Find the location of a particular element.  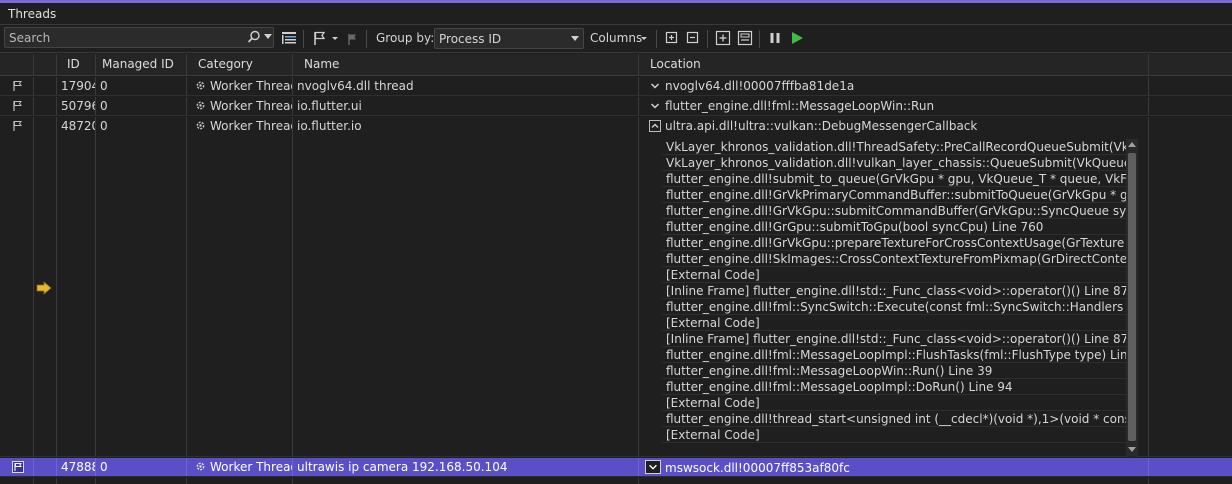

location-text: mswsock.dll!00007ff853af80fc is located at coordinates (757, 468).